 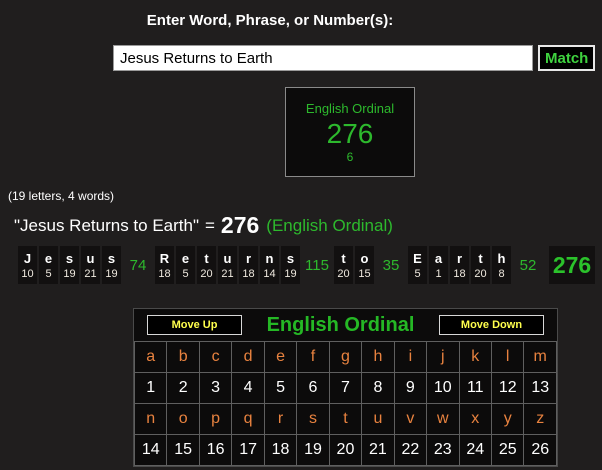 I want to click on breakdown-letter: o, so click(x=364, y=258).